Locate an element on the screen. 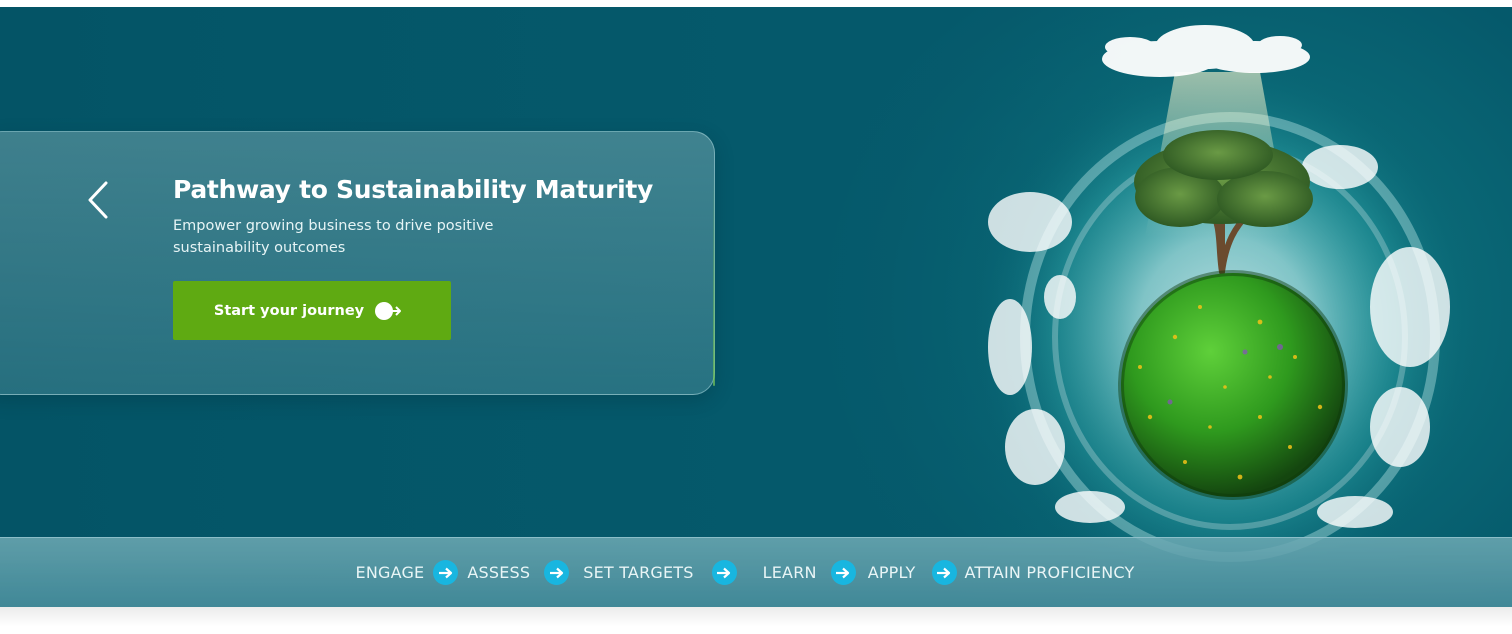  arrow-exit-icon is located at coordinates (388, 310).